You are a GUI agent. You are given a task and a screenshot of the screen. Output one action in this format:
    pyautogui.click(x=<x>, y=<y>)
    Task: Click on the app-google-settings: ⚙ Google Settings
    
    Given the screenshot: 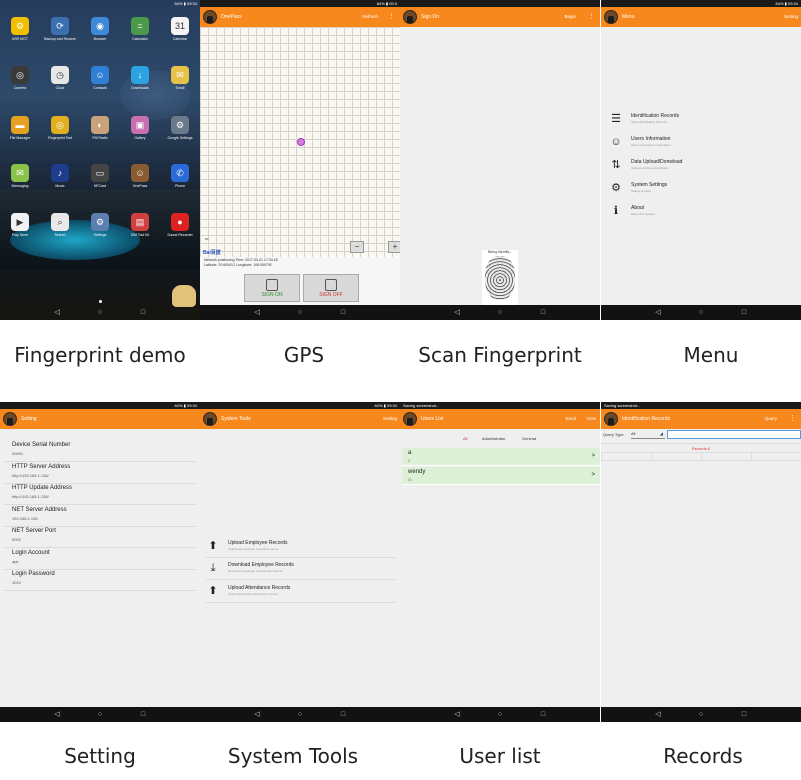 What is the action you would take?
    pyautogui.click(x=180, y=128)
    